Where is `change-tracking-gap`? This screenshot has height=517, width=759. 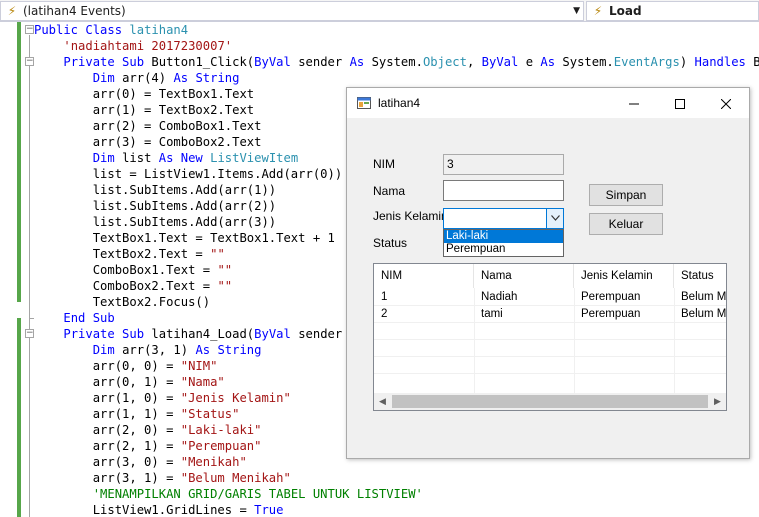
change-tracking-gap is located at coordinates (19, 310).